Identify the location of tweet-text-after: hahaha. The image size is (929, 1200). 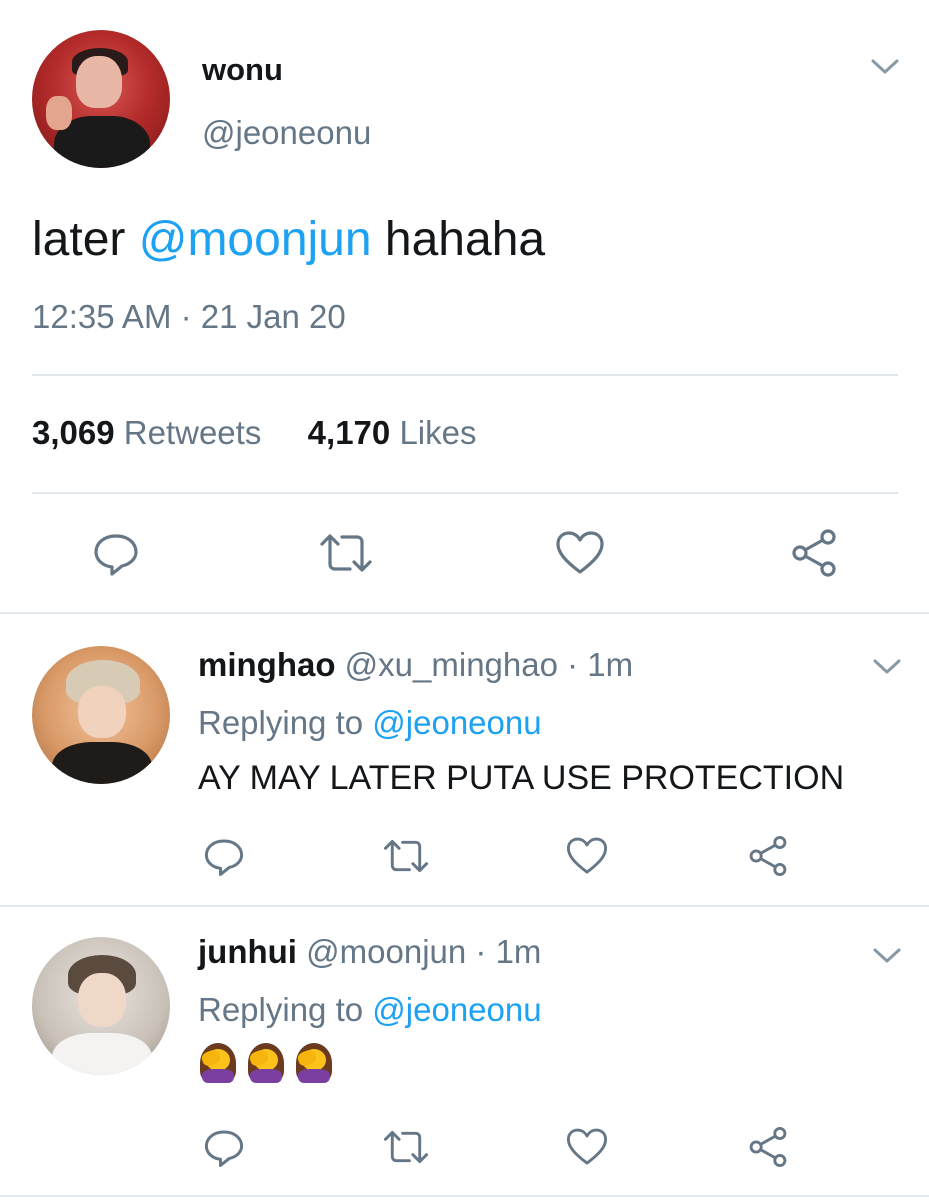
(458, 239).